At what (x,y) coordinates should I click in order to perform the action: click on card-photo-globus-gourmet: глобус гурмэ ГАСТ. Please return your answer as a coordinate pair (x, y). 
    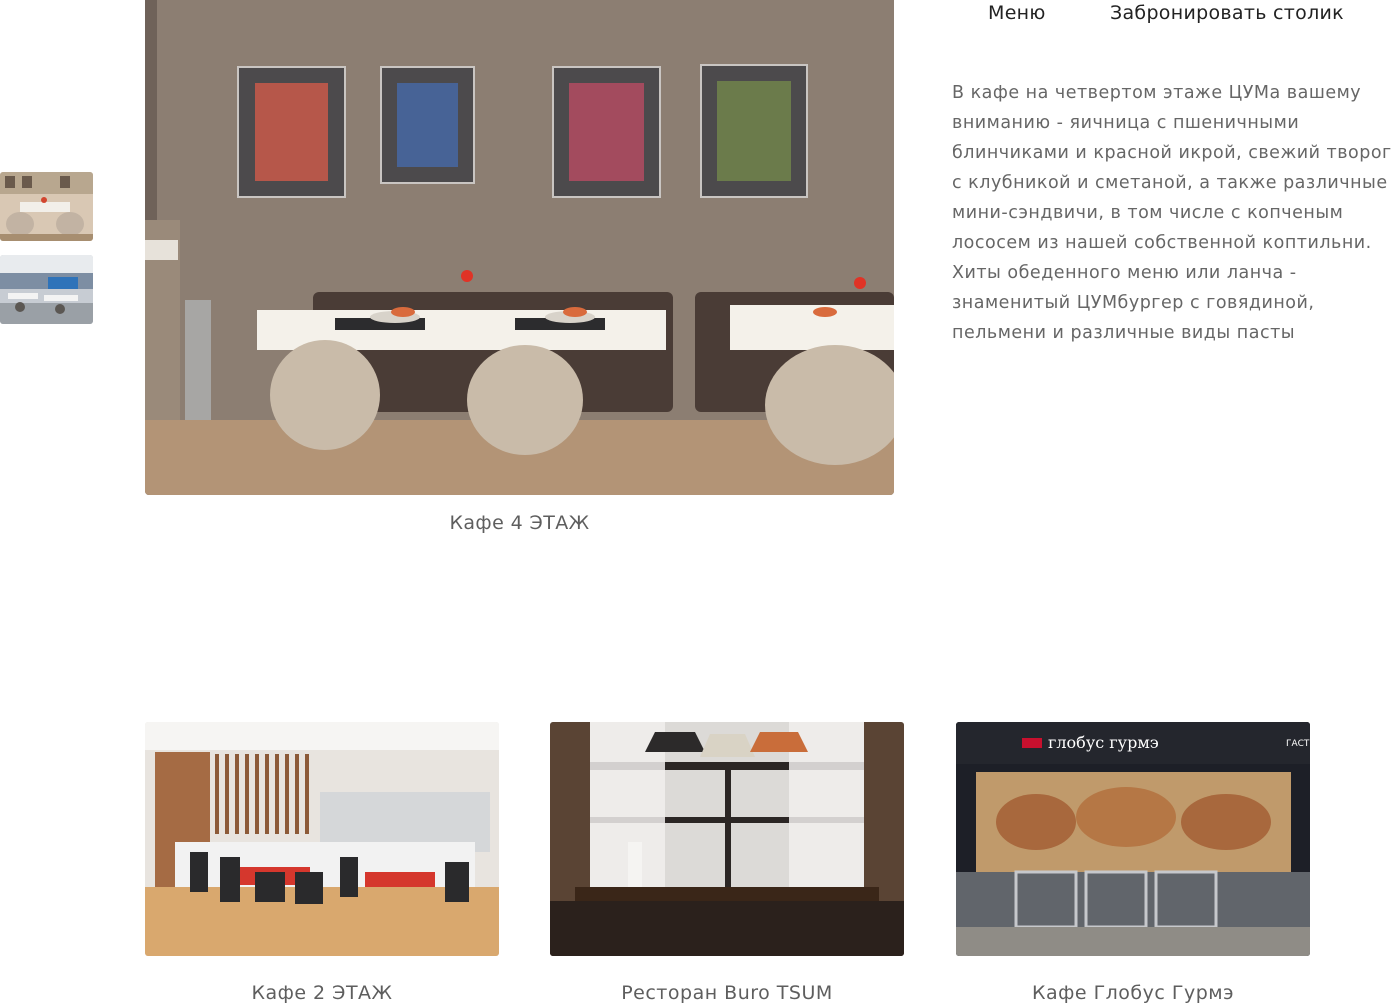
    Looking at the image, I should click on (1133, 839).